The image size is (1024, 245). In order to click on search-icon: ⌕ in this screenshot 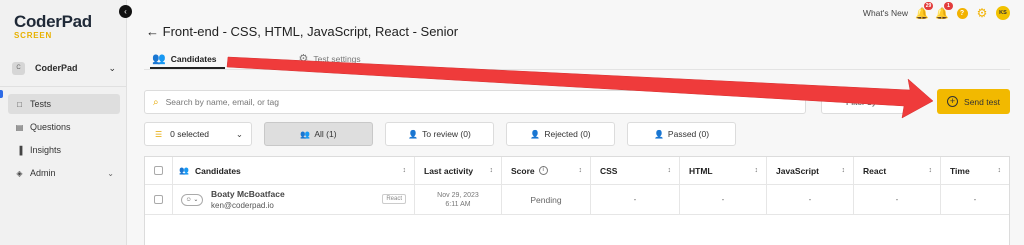, I will do `click(156, 102)`.